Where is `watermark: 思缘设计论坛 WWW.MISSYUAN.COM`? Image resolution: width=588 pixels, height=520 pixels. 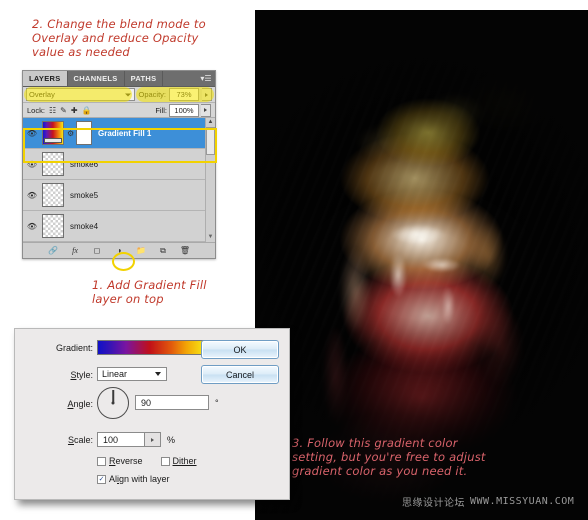
watermark: 思缘设计论坛 WWW.MISSYUAN.COM is located at coordinates (488, 501).